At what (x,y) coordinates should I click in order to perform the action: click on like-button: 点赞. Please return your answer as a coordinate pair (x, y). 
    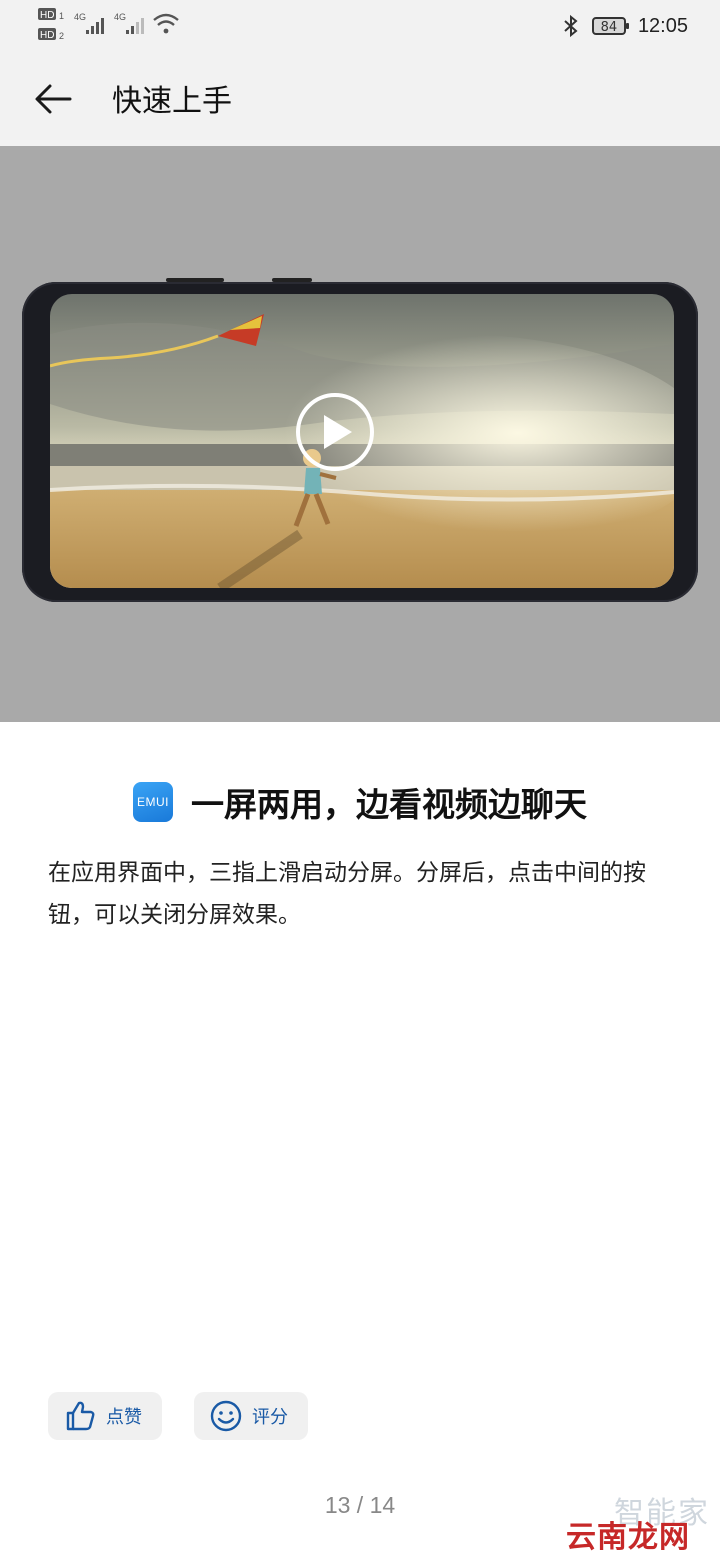
    Looking at the image, I should click on (105, 1416).